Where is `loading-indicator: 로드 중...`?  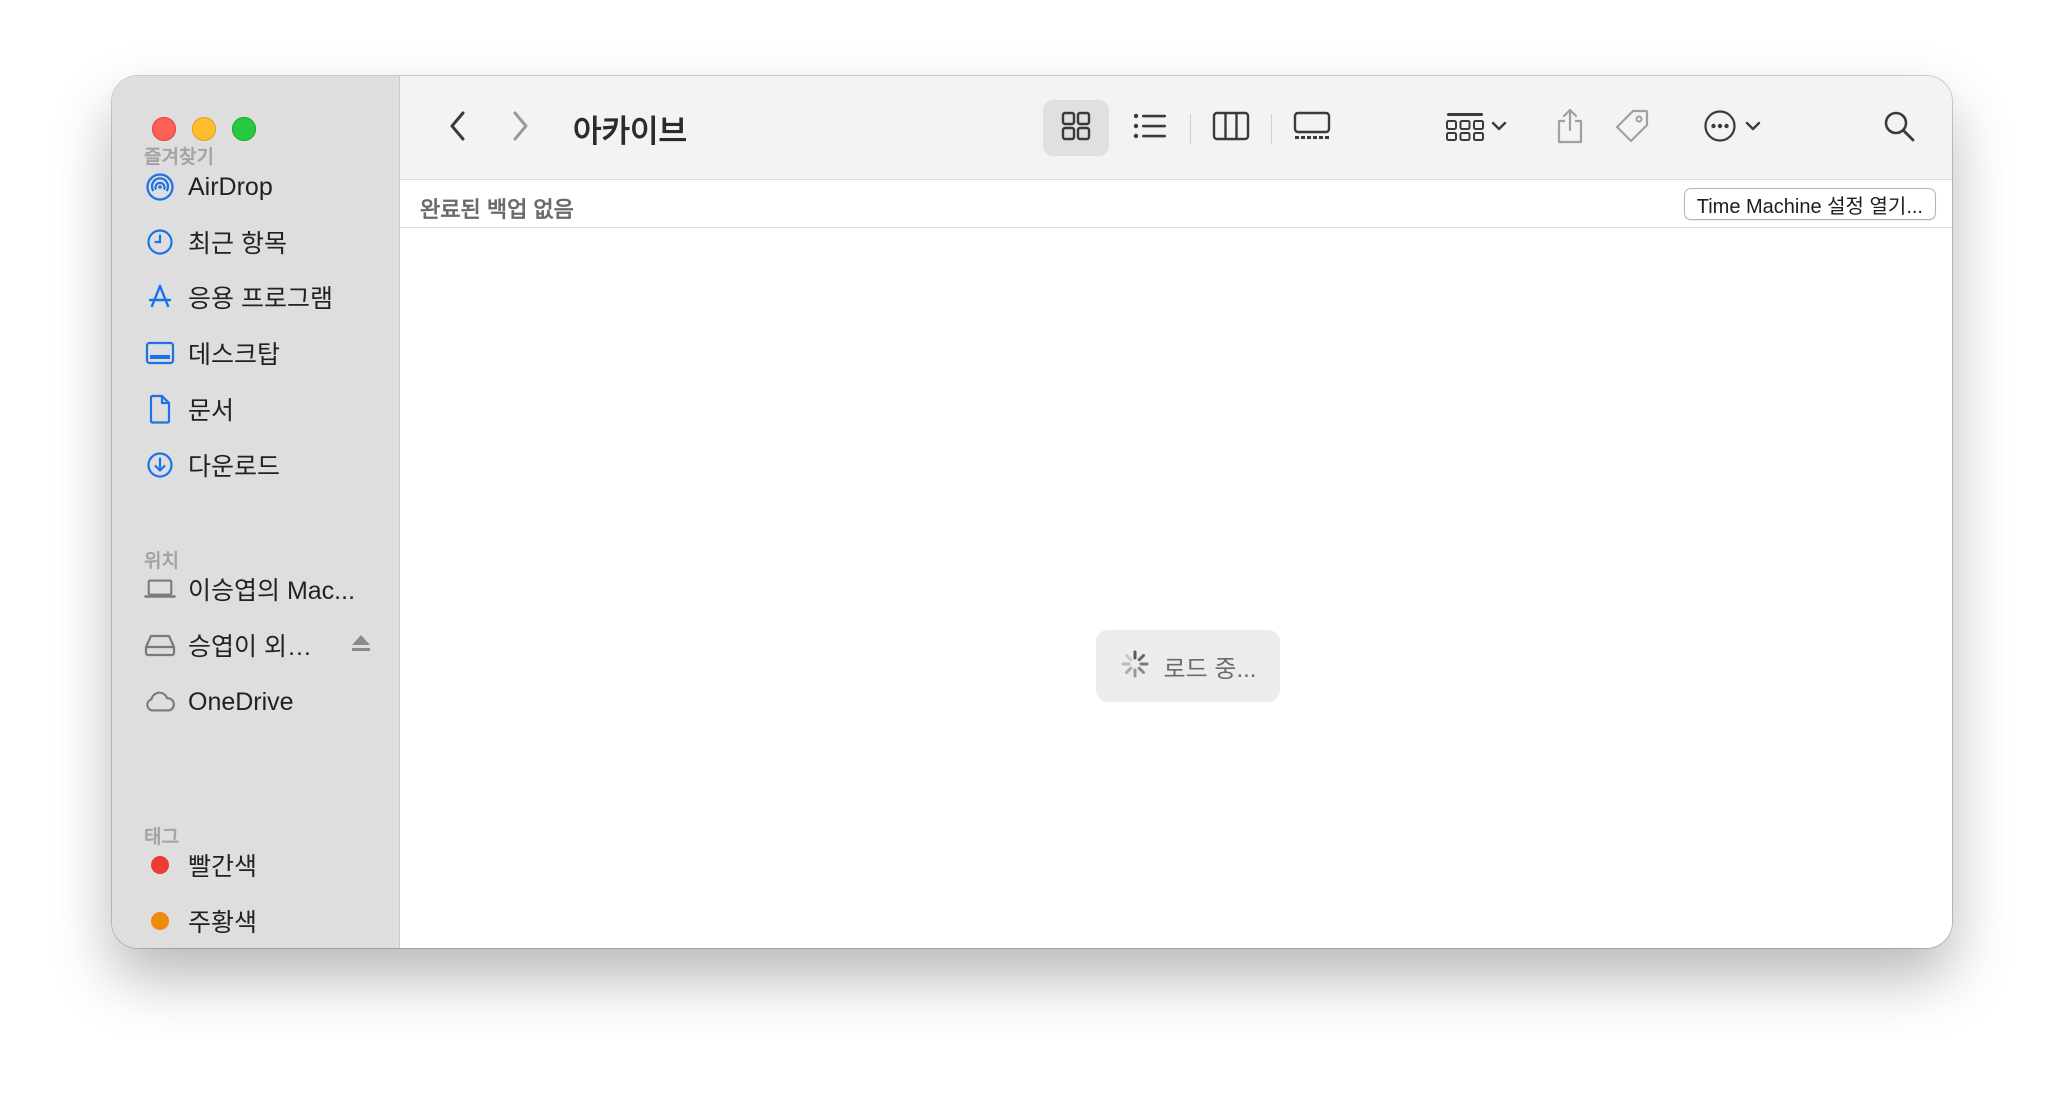
loading-indicator: 로드 중... is located at coordinates (1188, 666).